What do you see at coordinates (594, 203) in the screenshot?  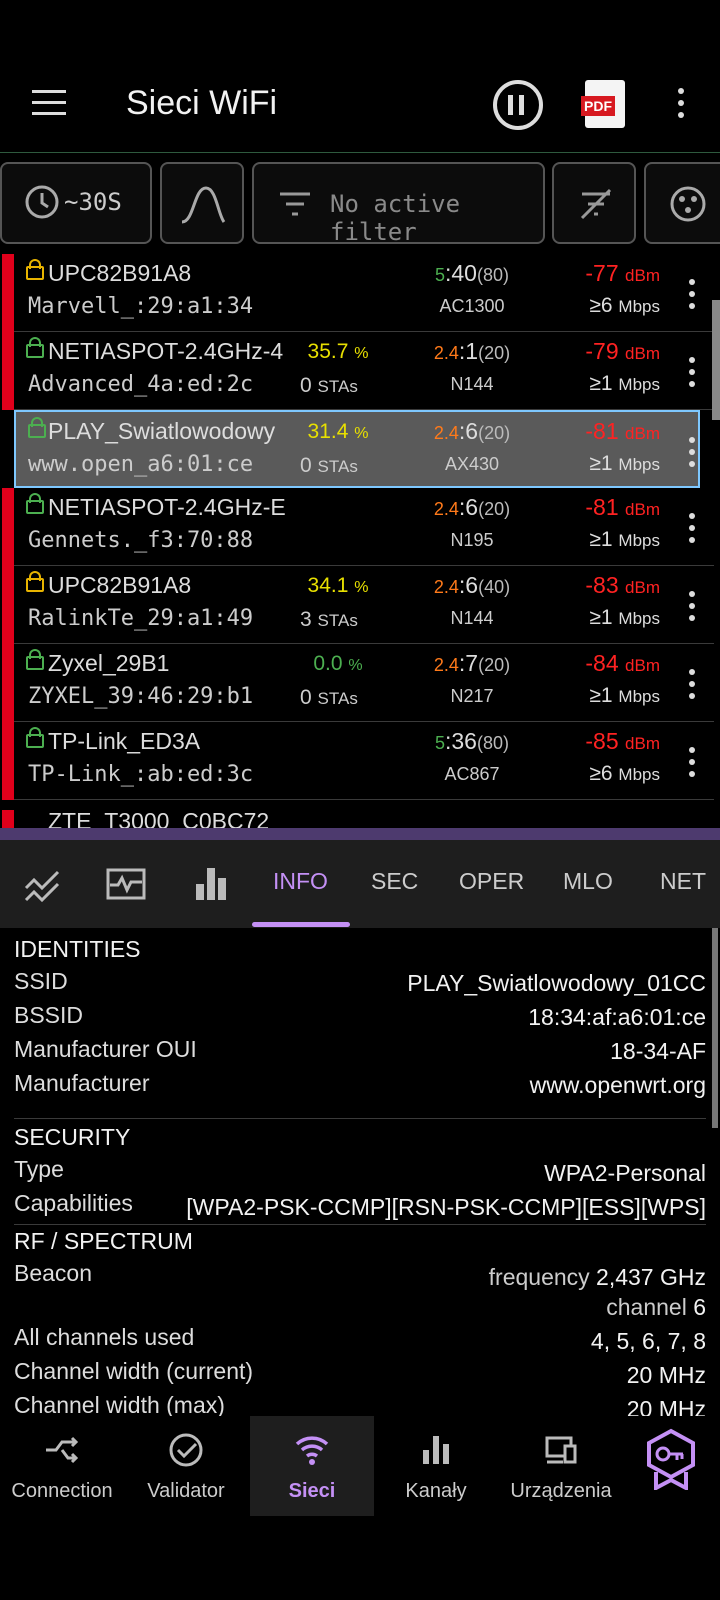 I see `clear-filter-button` at bounding box center [594, 203].